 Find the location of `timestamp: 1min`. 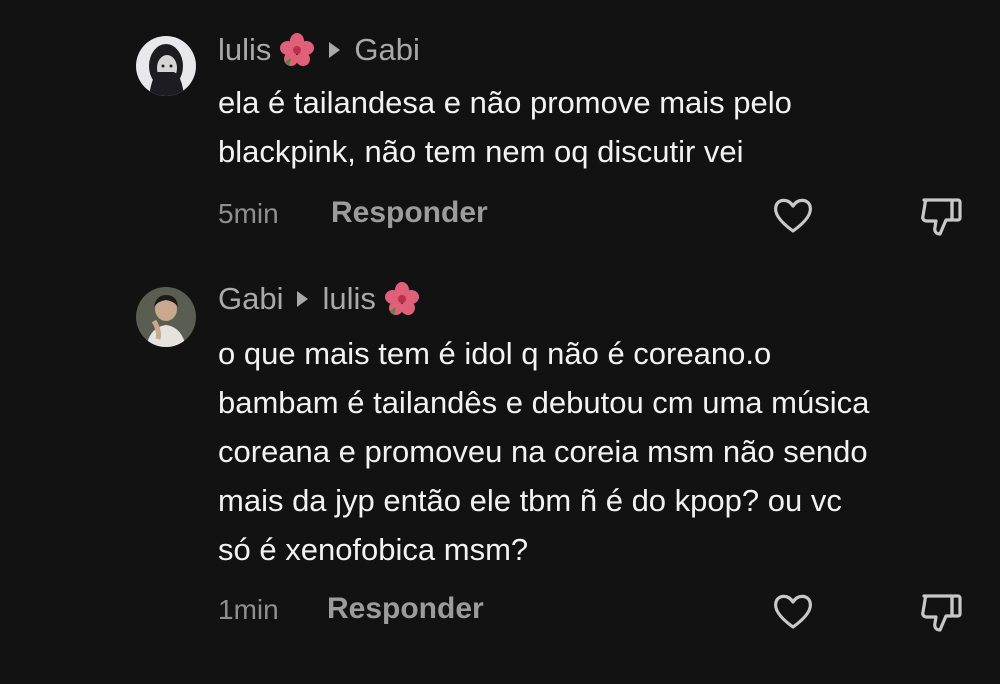

timestamp: 1min is located at coordinates (248, 609).